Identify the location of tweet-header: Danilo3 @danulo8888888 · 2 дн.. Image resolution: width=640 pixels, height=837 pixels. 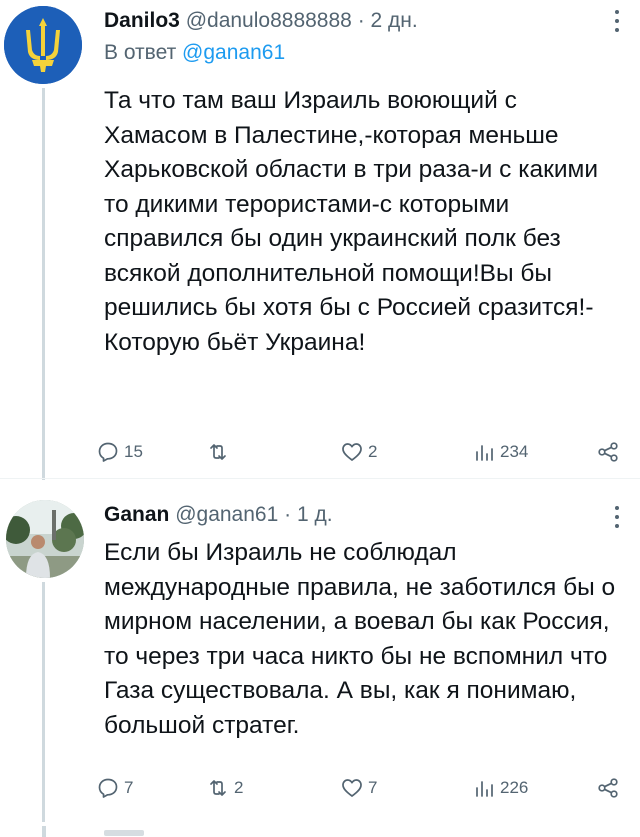
(261, 21).